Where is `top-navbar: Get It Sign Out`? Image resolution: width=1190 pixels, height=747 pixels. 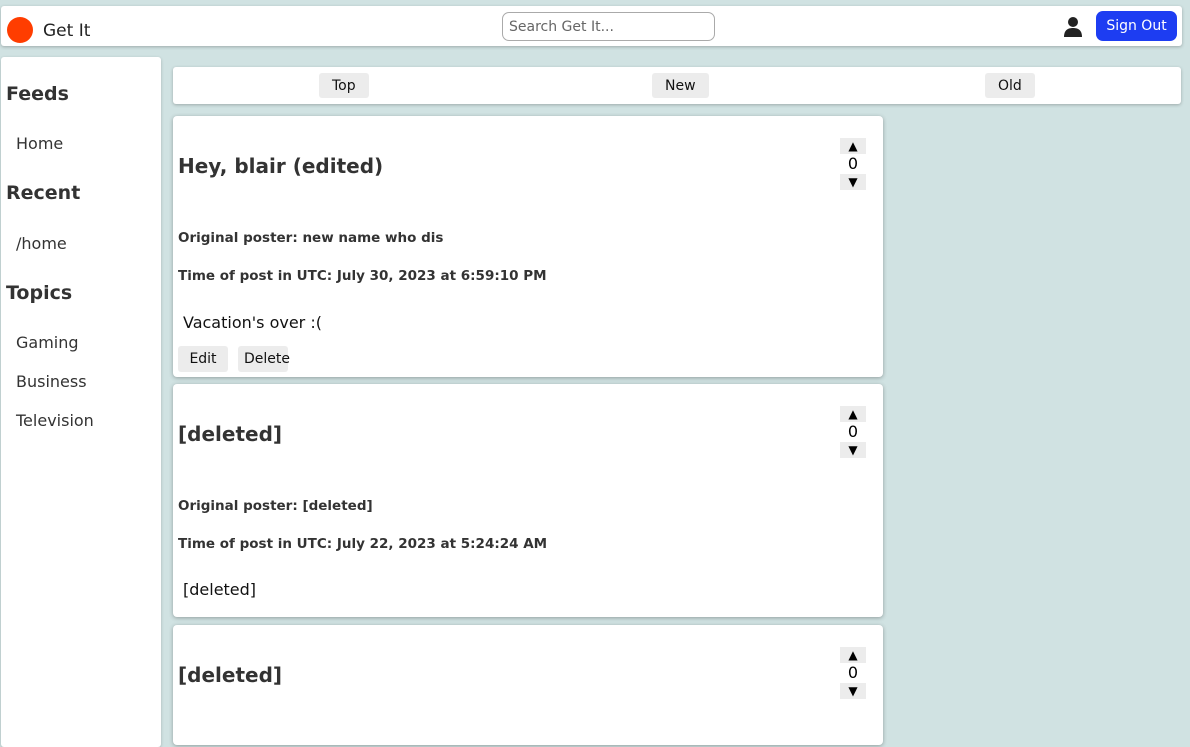
top-navbar: Get It Sign Out is located at coordinates (591, 26).